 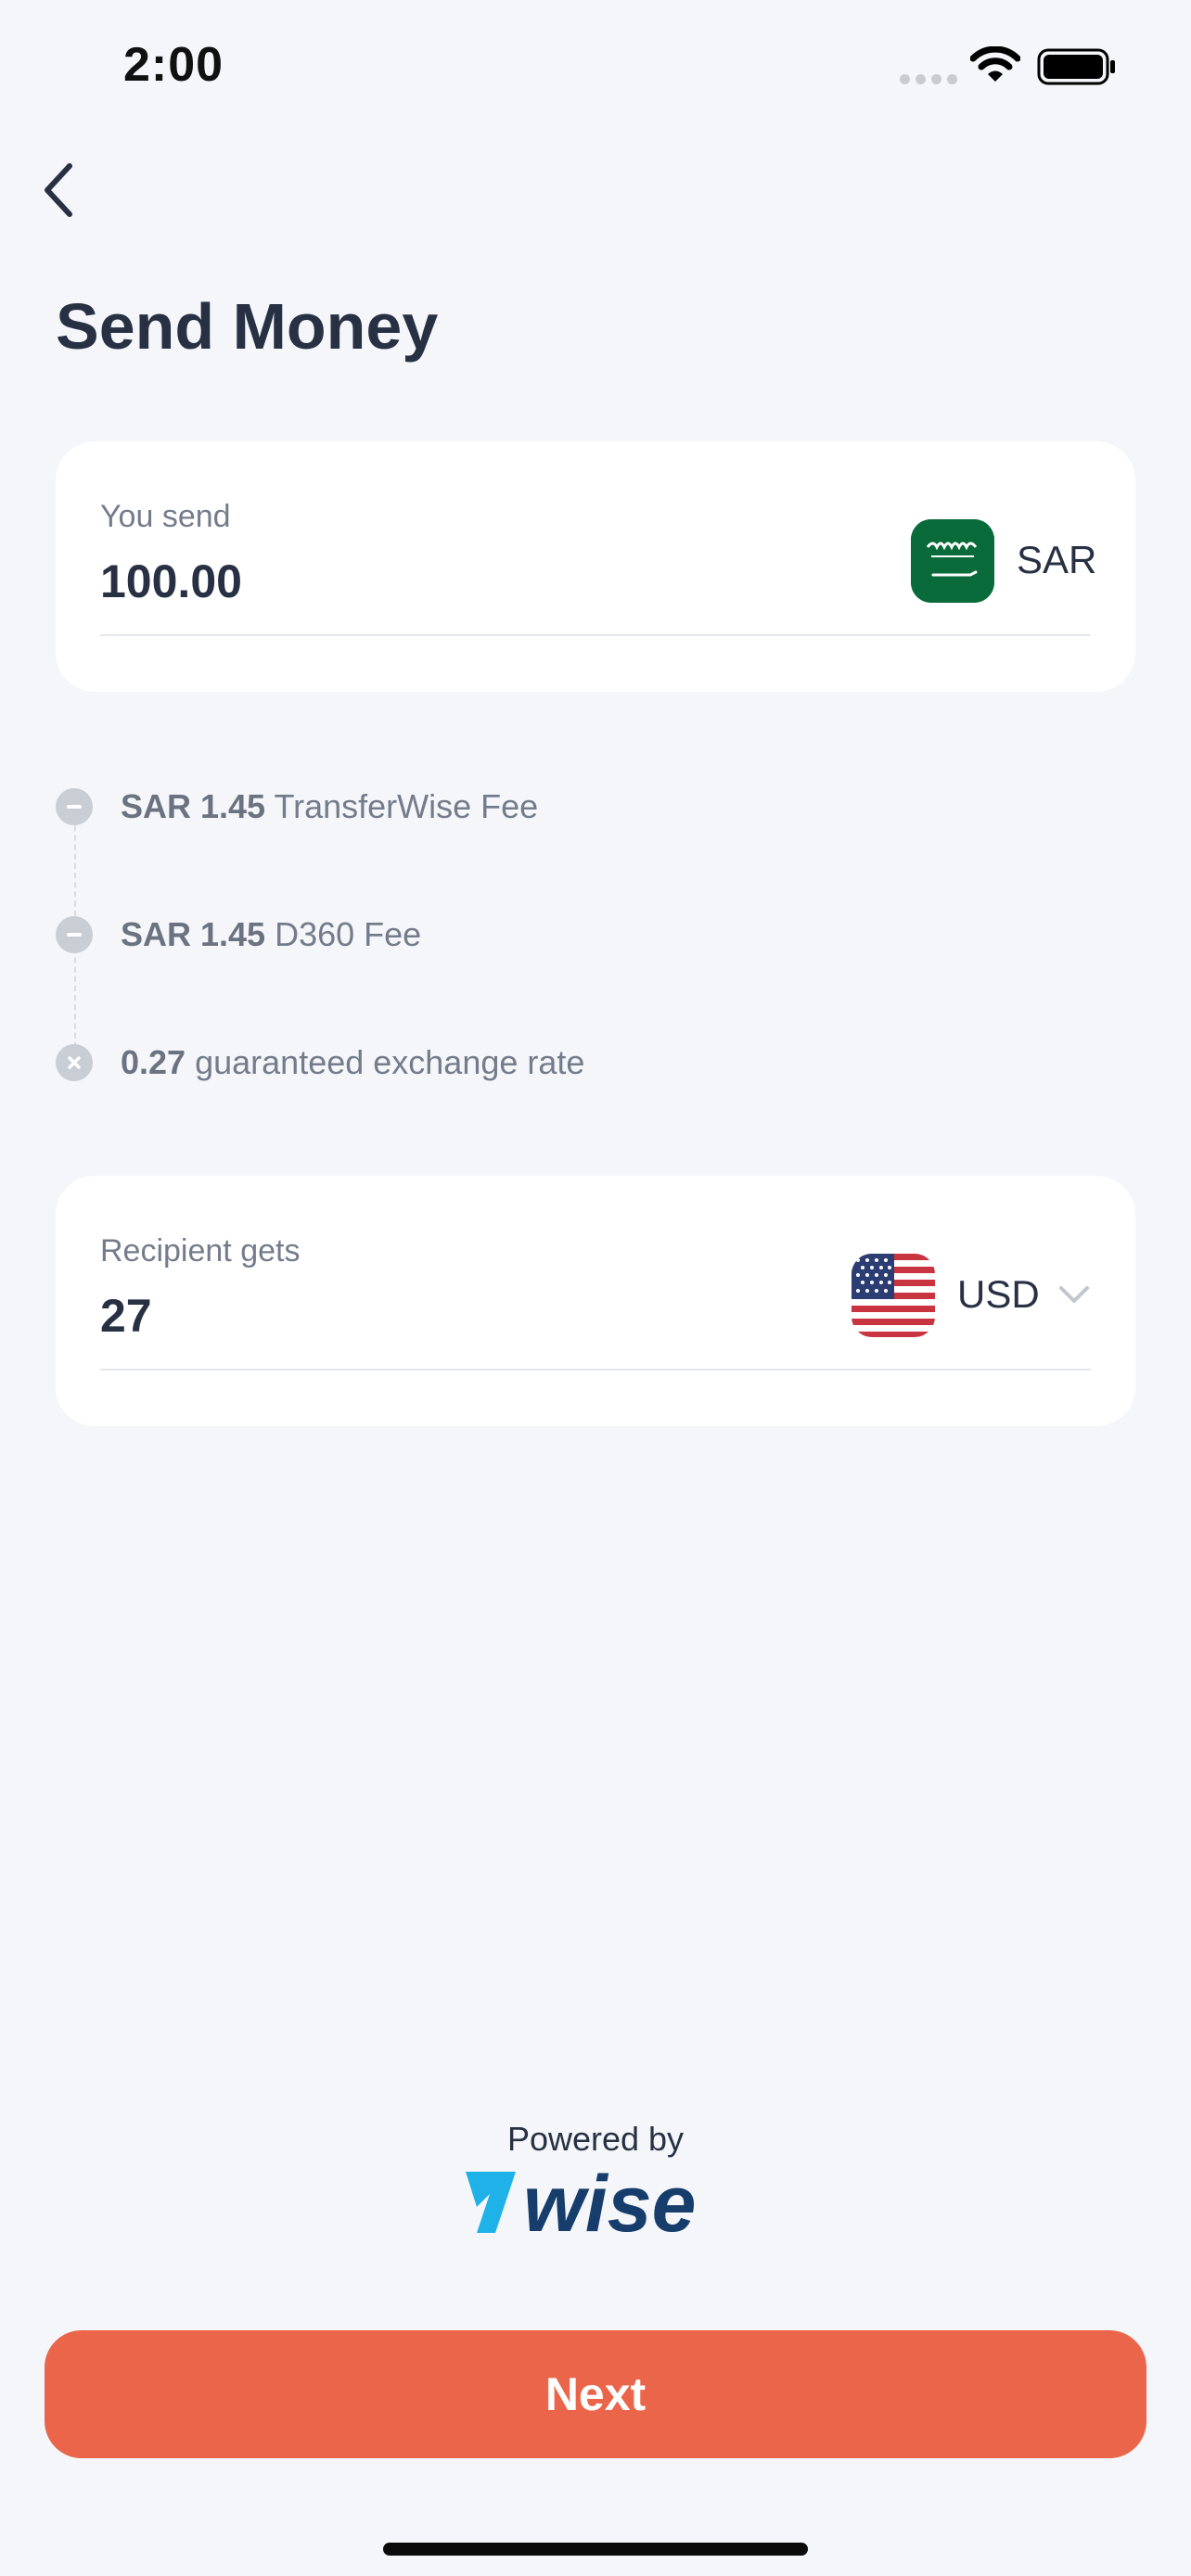 I want to click on chevron-left-icon, so click(x=59, y=190).